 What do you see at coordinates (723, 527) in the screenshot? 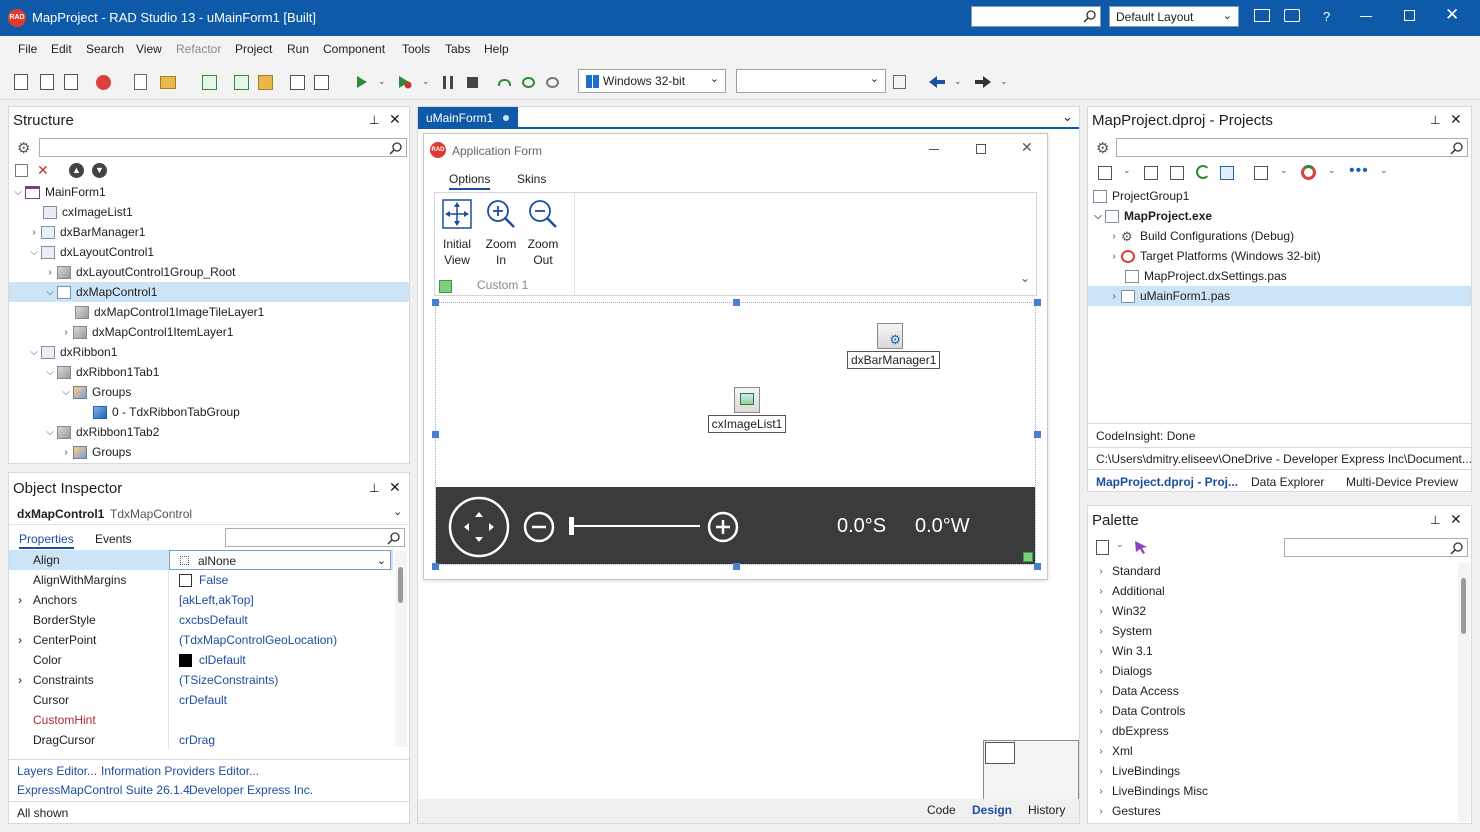
I see `zoom-in-map-icon` at bounding box center [723, 527].